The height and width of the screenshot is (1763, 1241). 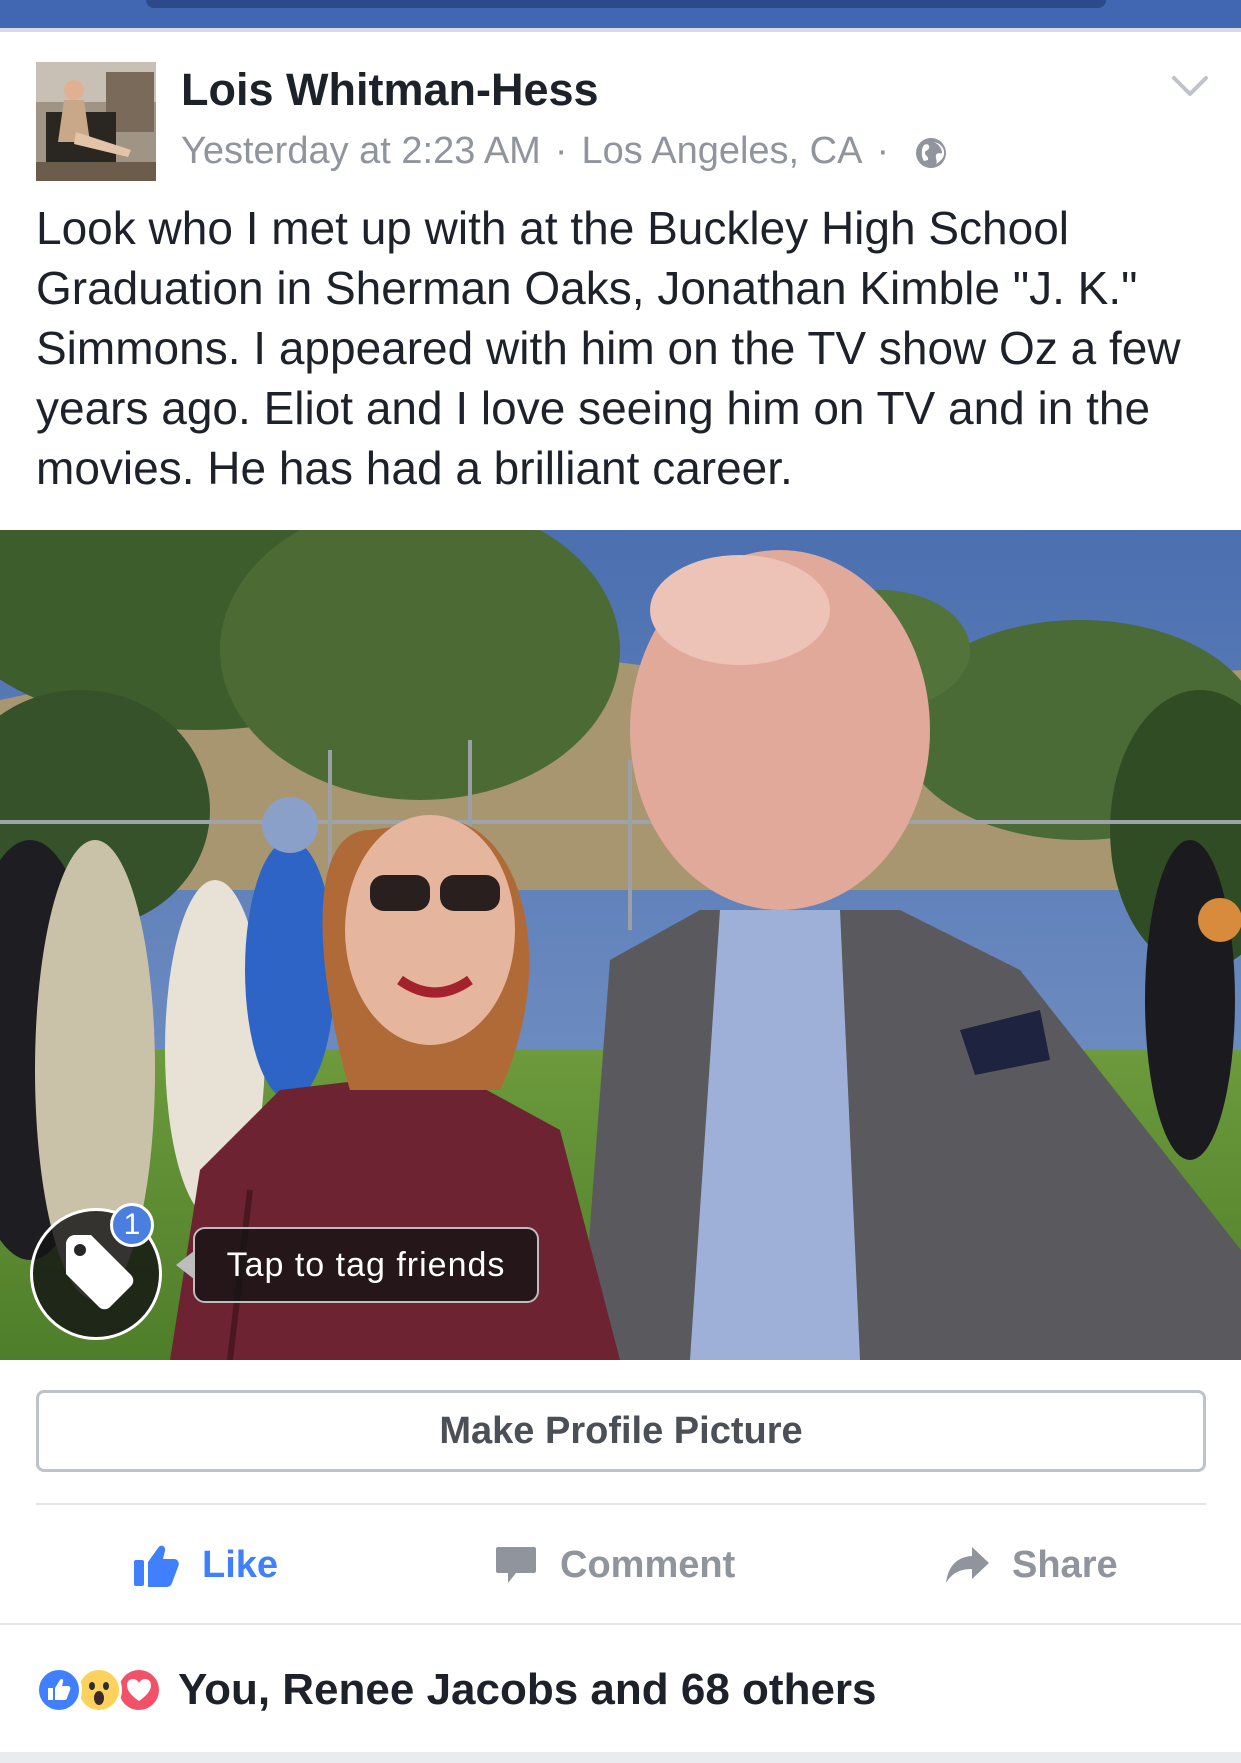 What do you see at coordinates (185, 1265) in the screenshot?
I see `tag-bubble-arrow` at bounding box center [185, 1265].